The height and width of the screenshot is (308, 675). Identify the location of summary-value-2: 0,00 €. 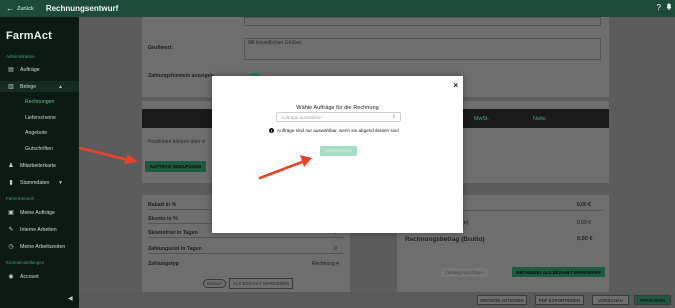
(584, 223).